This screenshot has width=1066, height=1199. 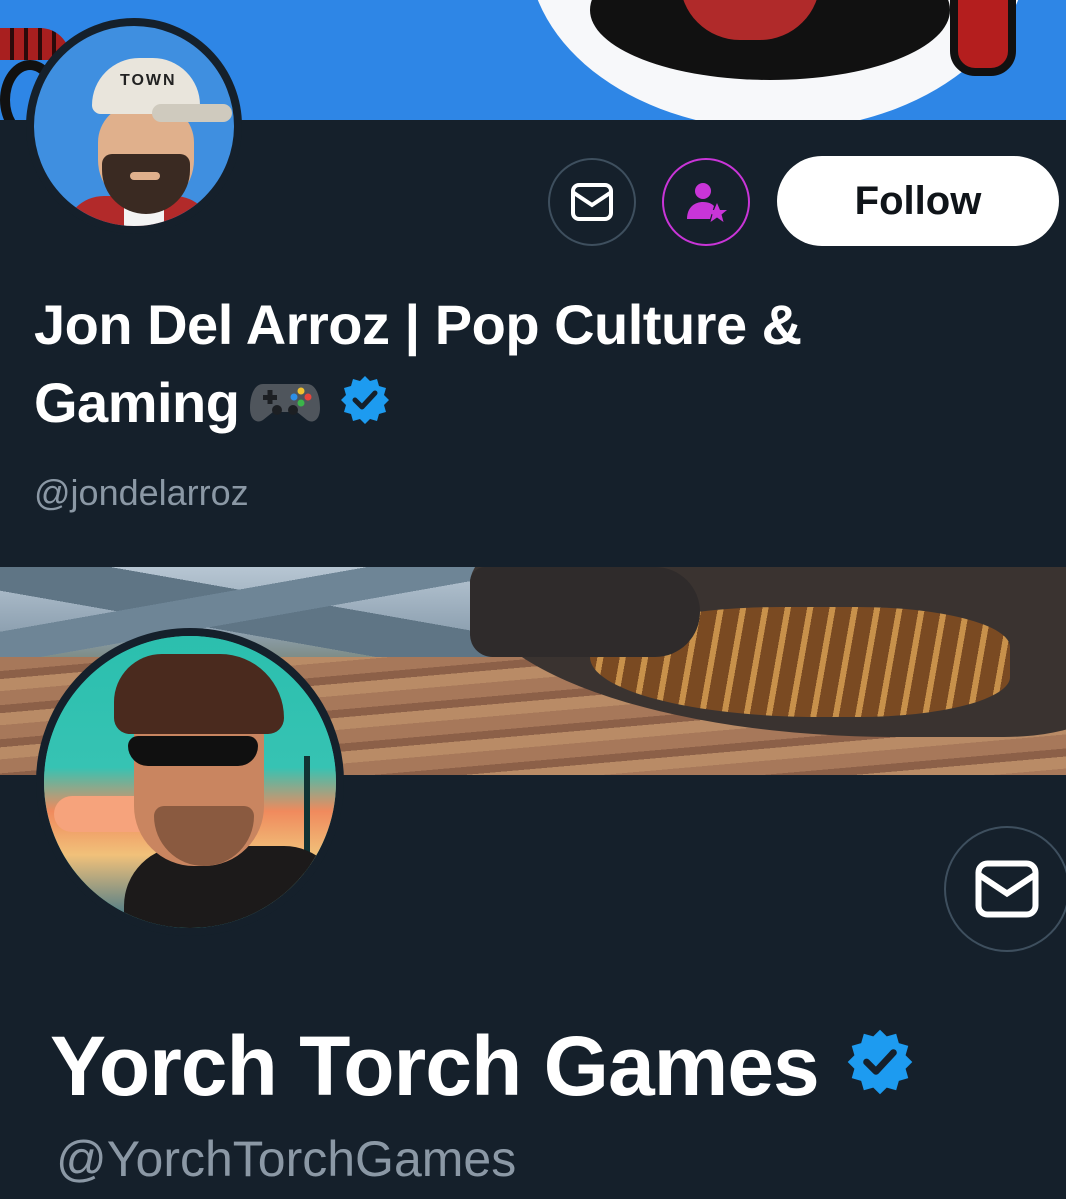 What do you see at coordinates (190, 782) in the screenshot?
I see `avatar` at bounding box center [190, 782].